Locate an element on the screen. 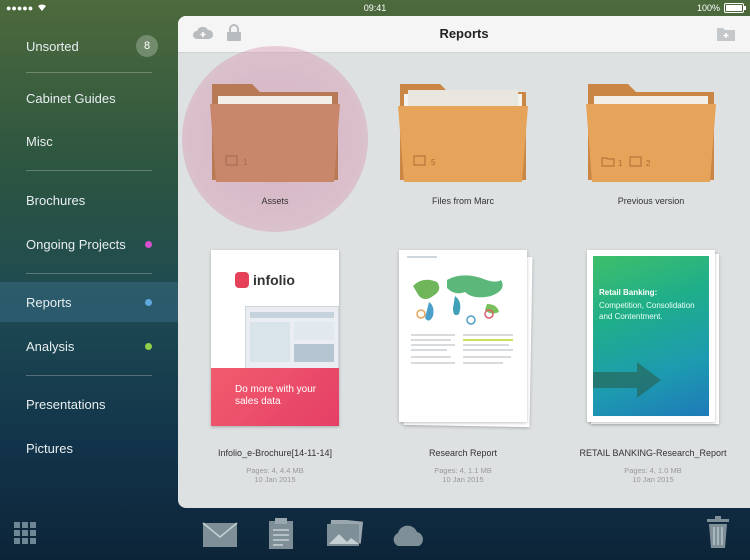 This screenshot has height=560, width=750. world-map-illustration is located at coordinates (460, 310).